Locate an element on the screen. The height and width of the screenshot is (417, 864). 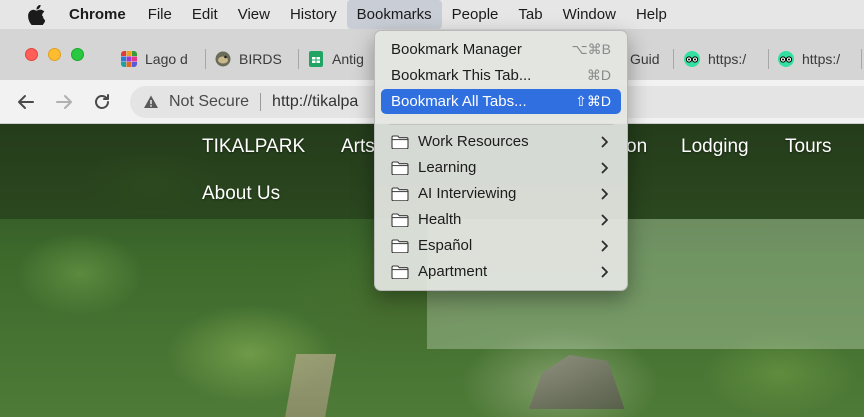
tab-title: Lago d is located at coordinates (166, 59).